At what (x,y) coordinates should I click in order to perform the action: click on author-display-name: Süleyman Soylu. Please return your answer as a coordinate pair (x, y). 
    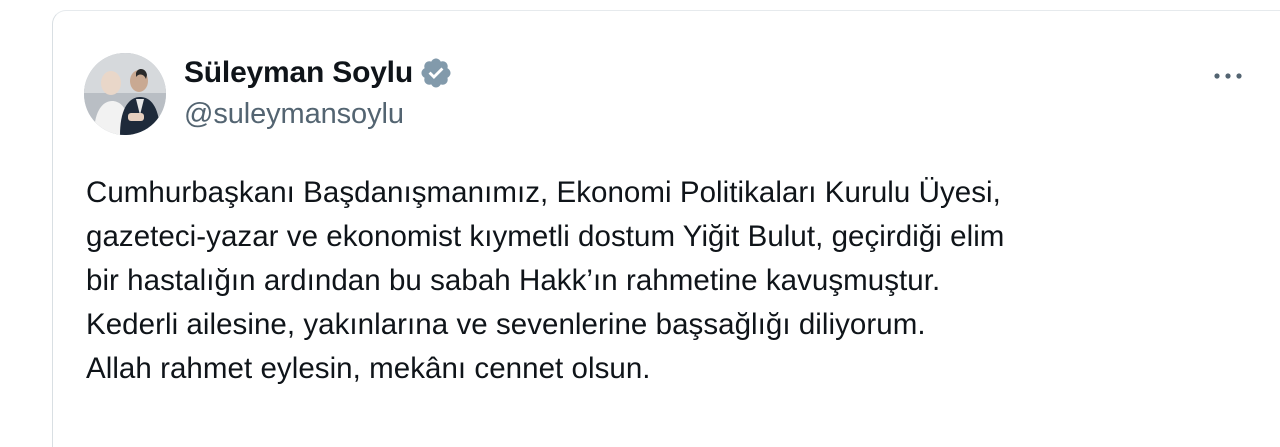
    Looking at the image, I should click on (298, 73).